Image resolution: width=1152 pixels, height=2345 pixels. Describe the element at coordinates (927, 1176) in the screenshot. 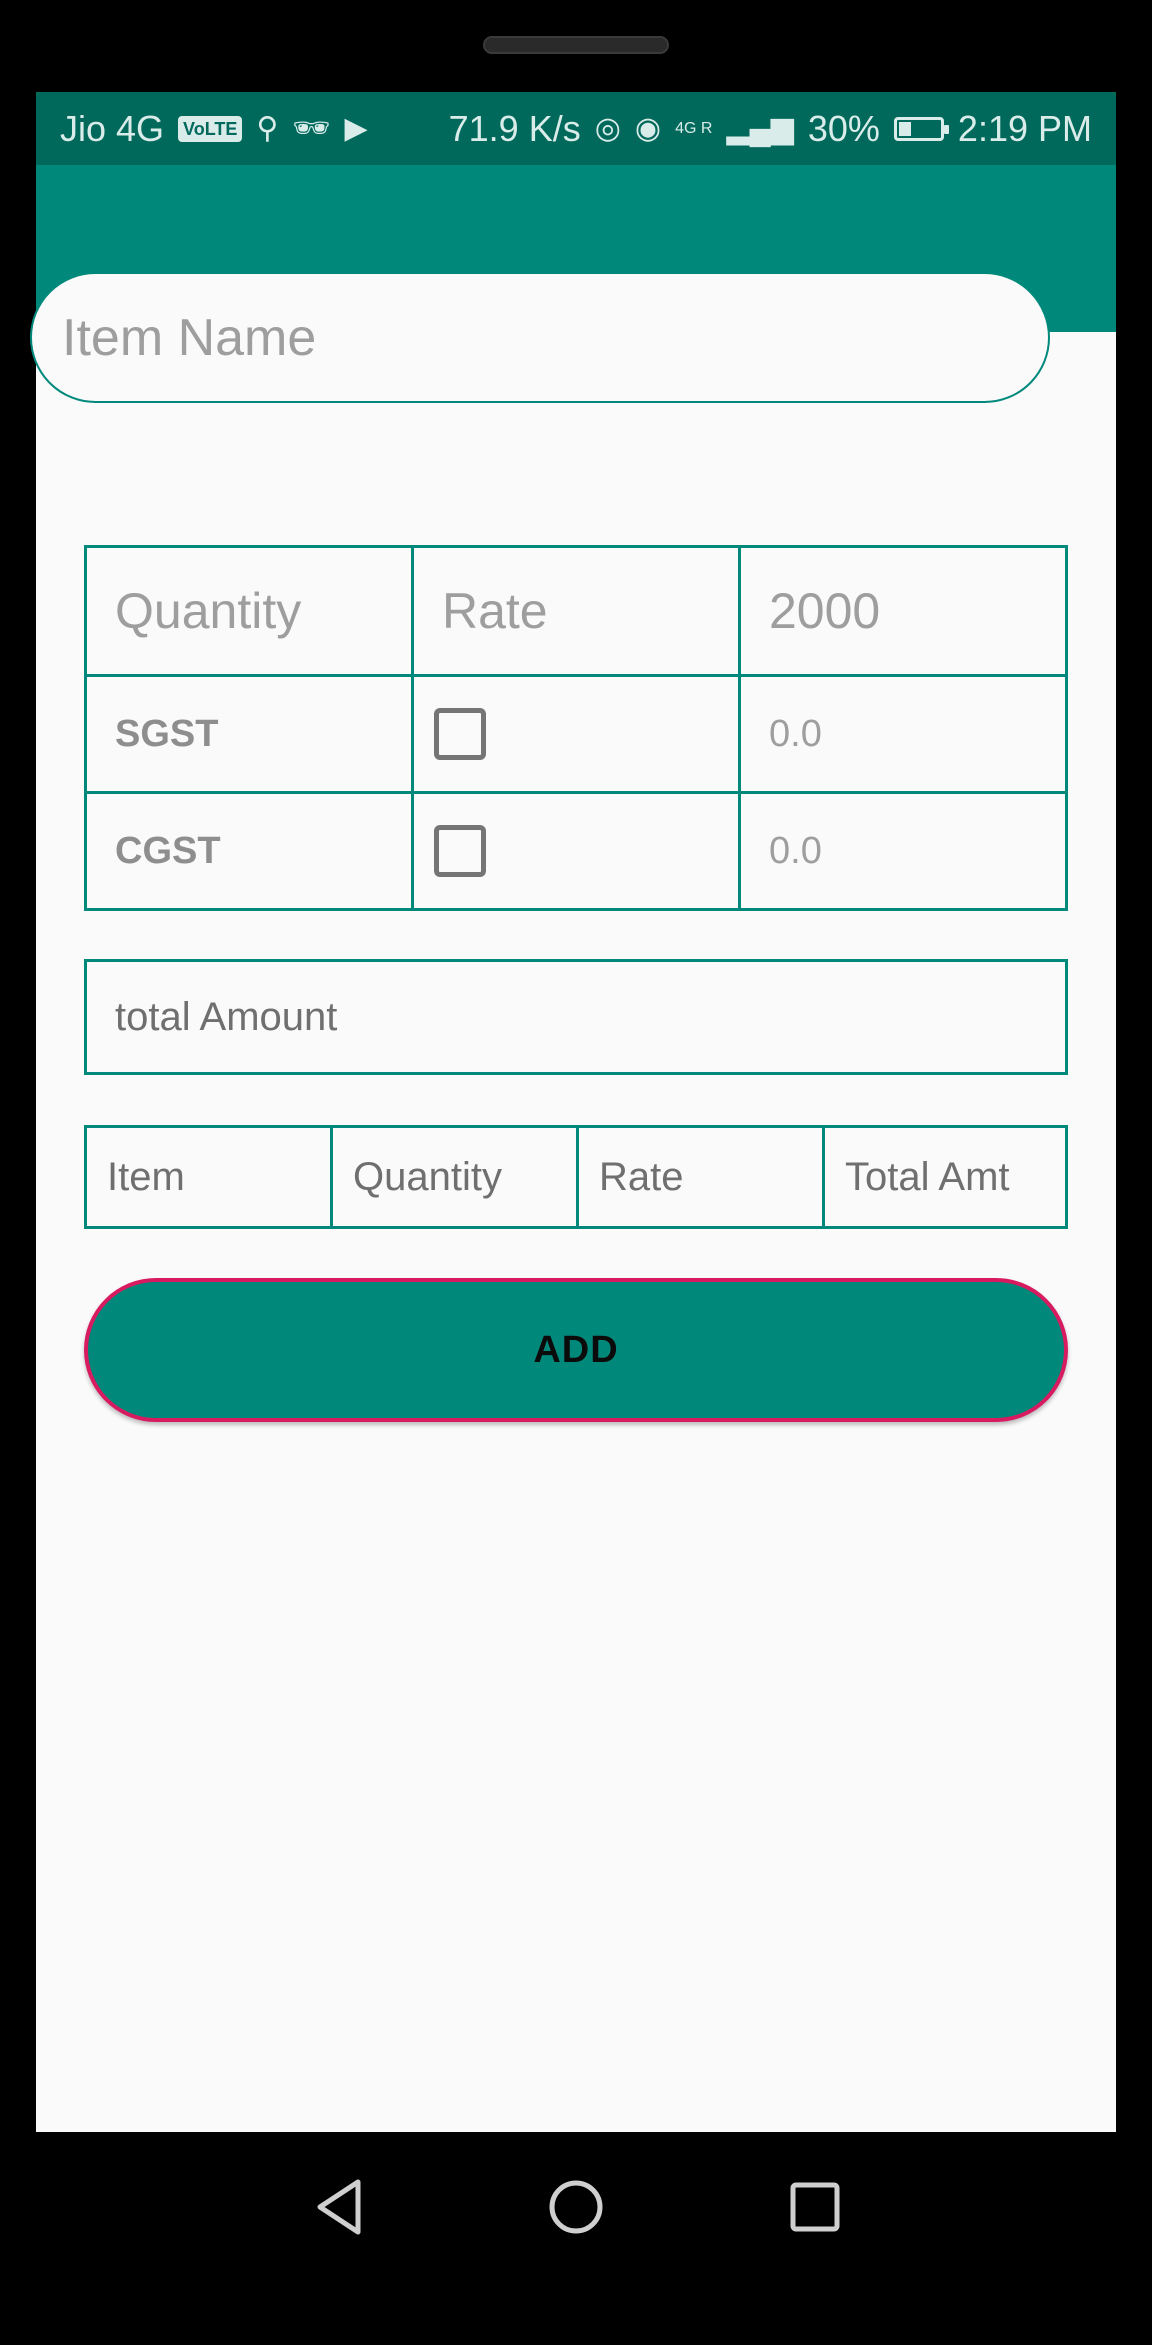

I see `header-total-amt-label: Total Amt` at that location.